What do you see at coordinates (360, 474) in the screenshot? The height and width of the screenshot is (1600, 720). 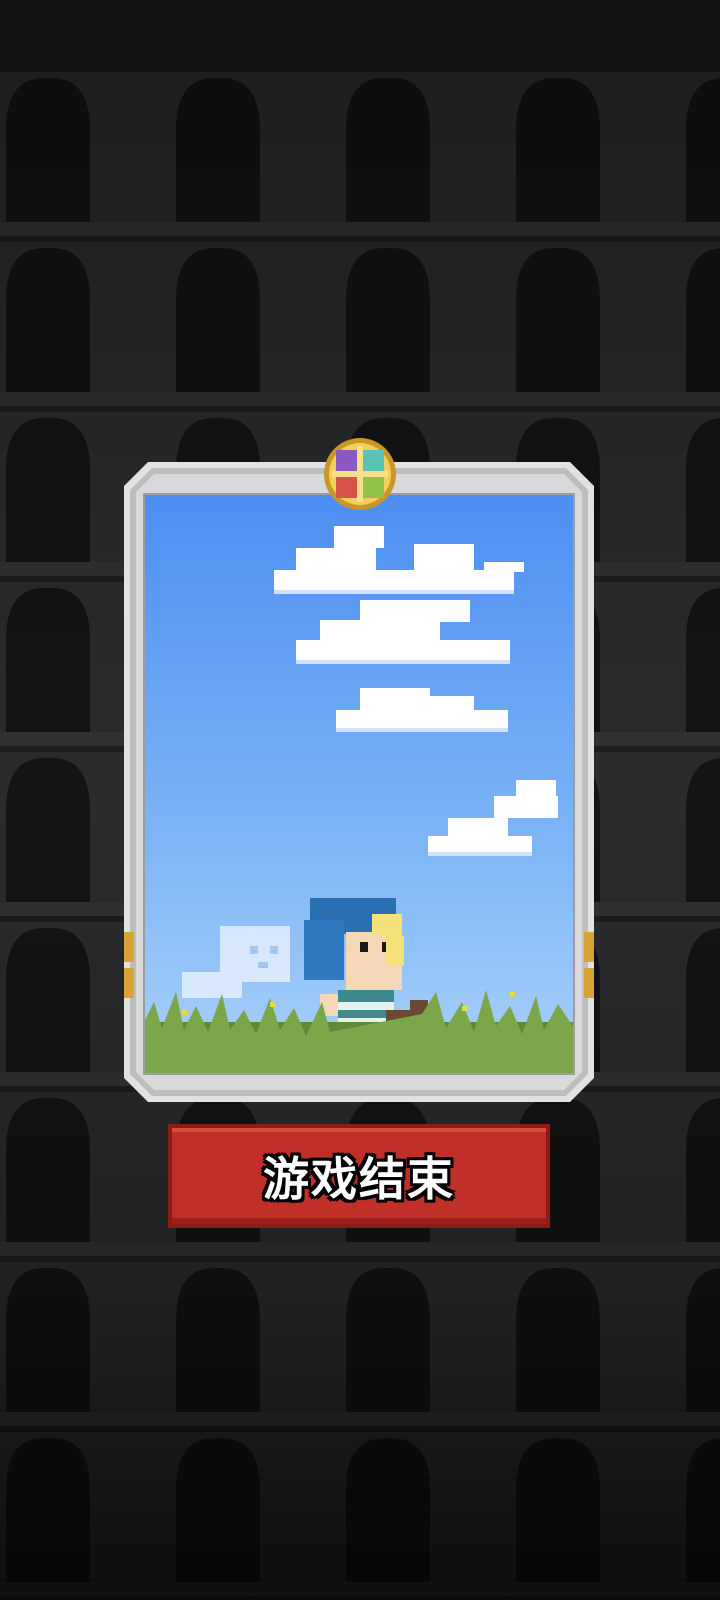 I see `four-class-emblem-icon` at bounding box center [360, 474].